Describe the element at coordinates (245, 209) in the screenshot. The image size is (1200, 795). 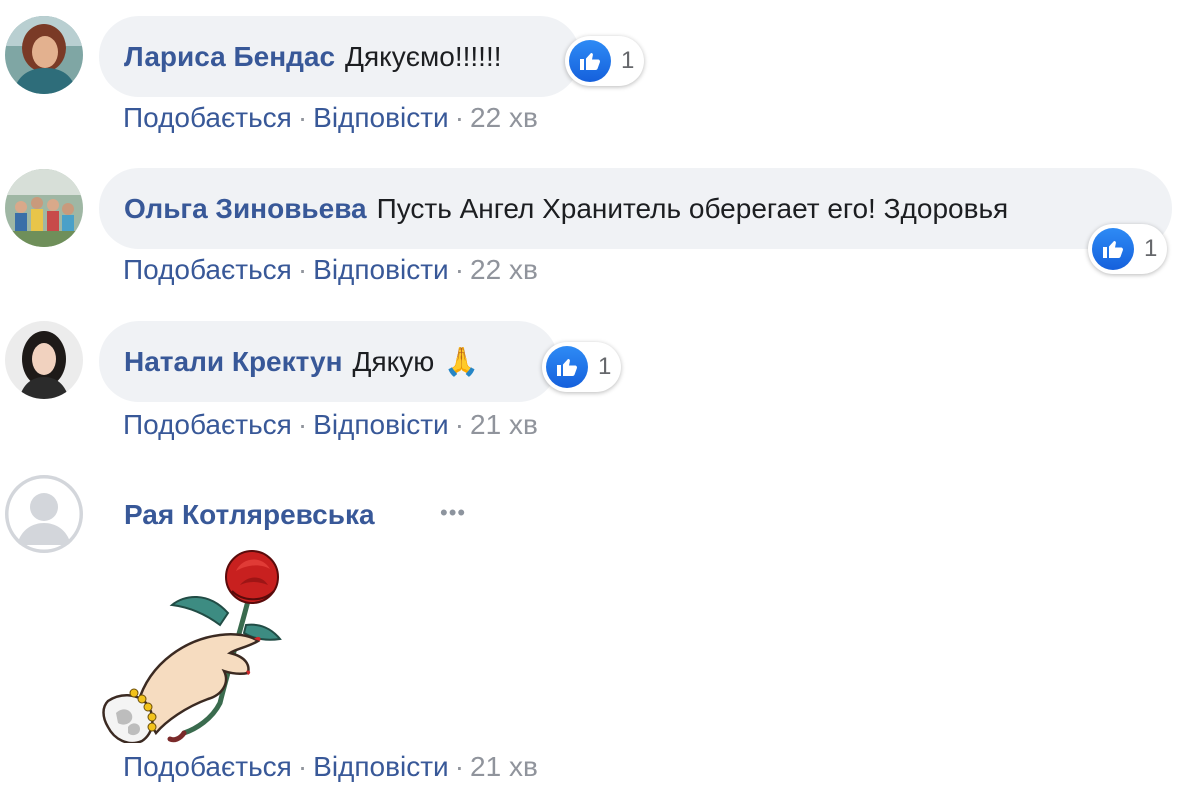
I see `comment-author: Ольга Зиновьева` at that location.